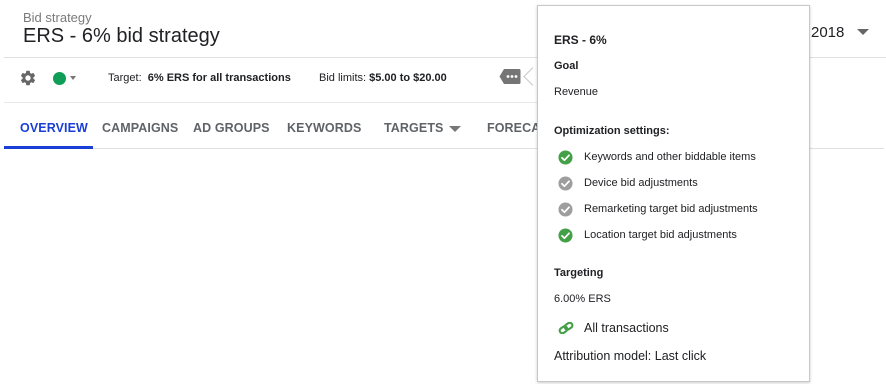 This screenshot has width=886, height=384. What do you see at coordinates (582, 299) in the screenshot?
I see `targeting-value: 6.00% ERS` at bounding box center [582, 299].